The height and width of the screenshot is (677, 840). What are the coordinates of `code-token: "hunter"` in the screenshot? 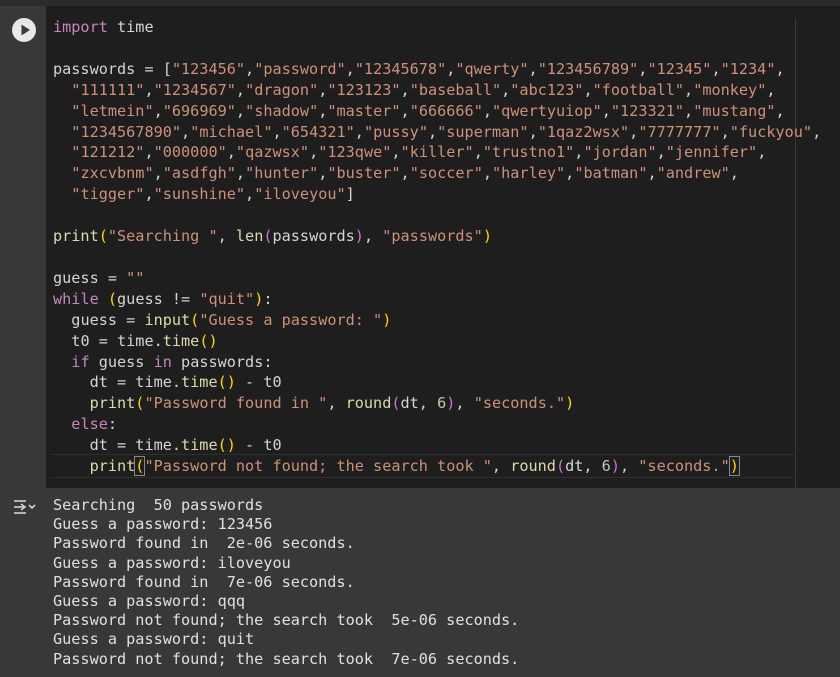 It's located at (282, 173).